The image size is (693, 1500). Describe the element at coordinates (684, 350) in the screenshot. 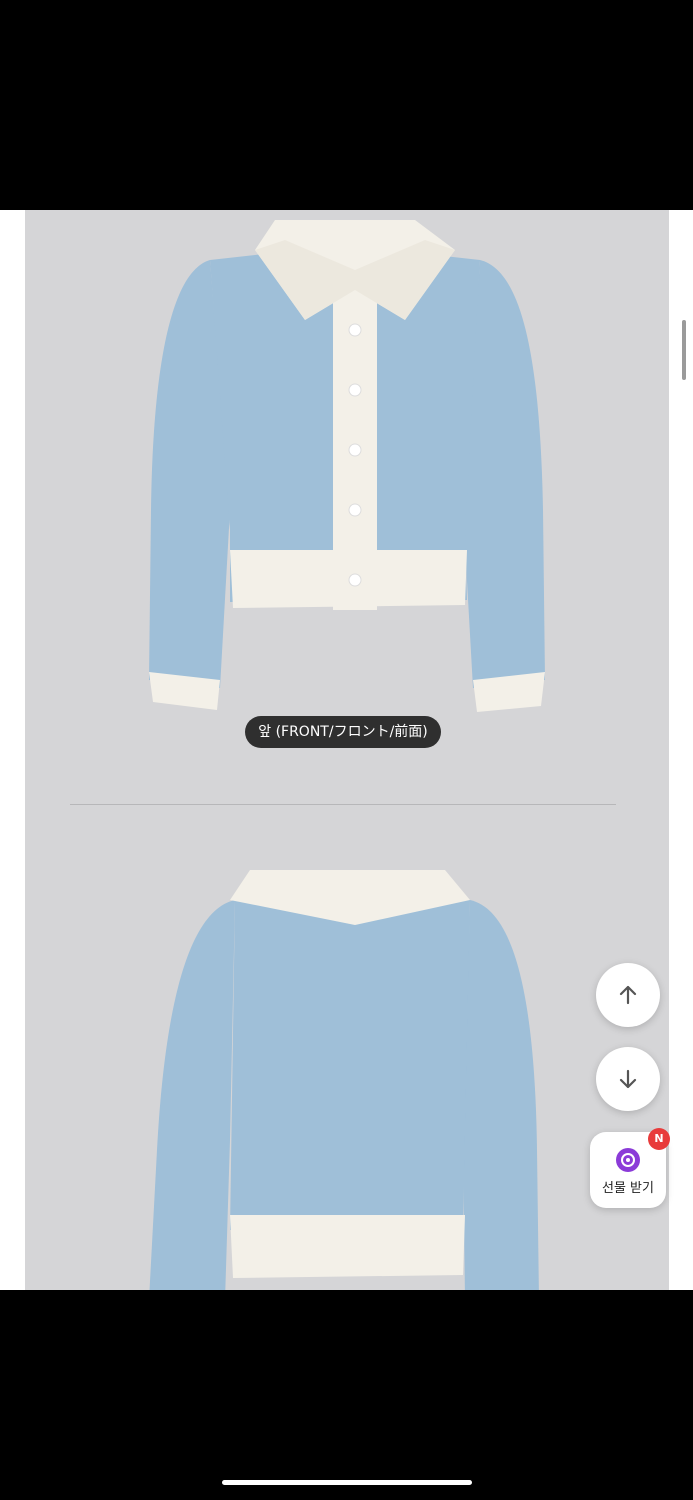

I see `scrollbar` at that location.